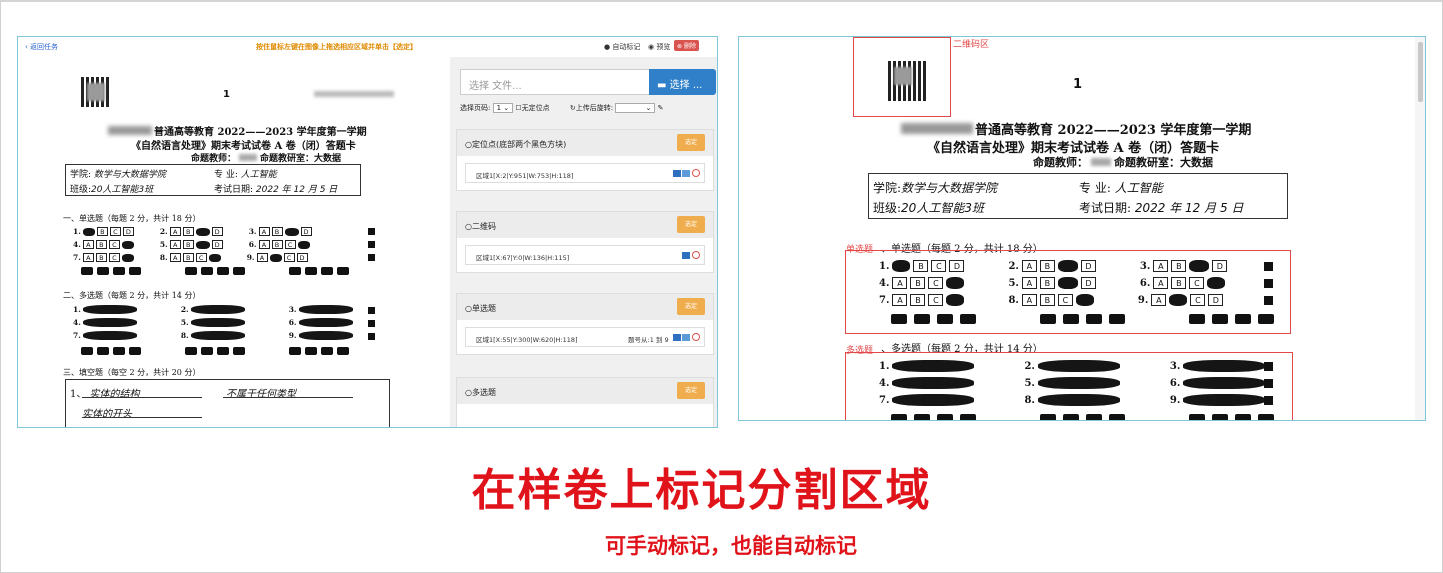 The image size is (1443, 573). I want to click on instruction-hint: 按住鼠标左键在图像上拖选相应区域并单击【选定】, so click(336, 47).